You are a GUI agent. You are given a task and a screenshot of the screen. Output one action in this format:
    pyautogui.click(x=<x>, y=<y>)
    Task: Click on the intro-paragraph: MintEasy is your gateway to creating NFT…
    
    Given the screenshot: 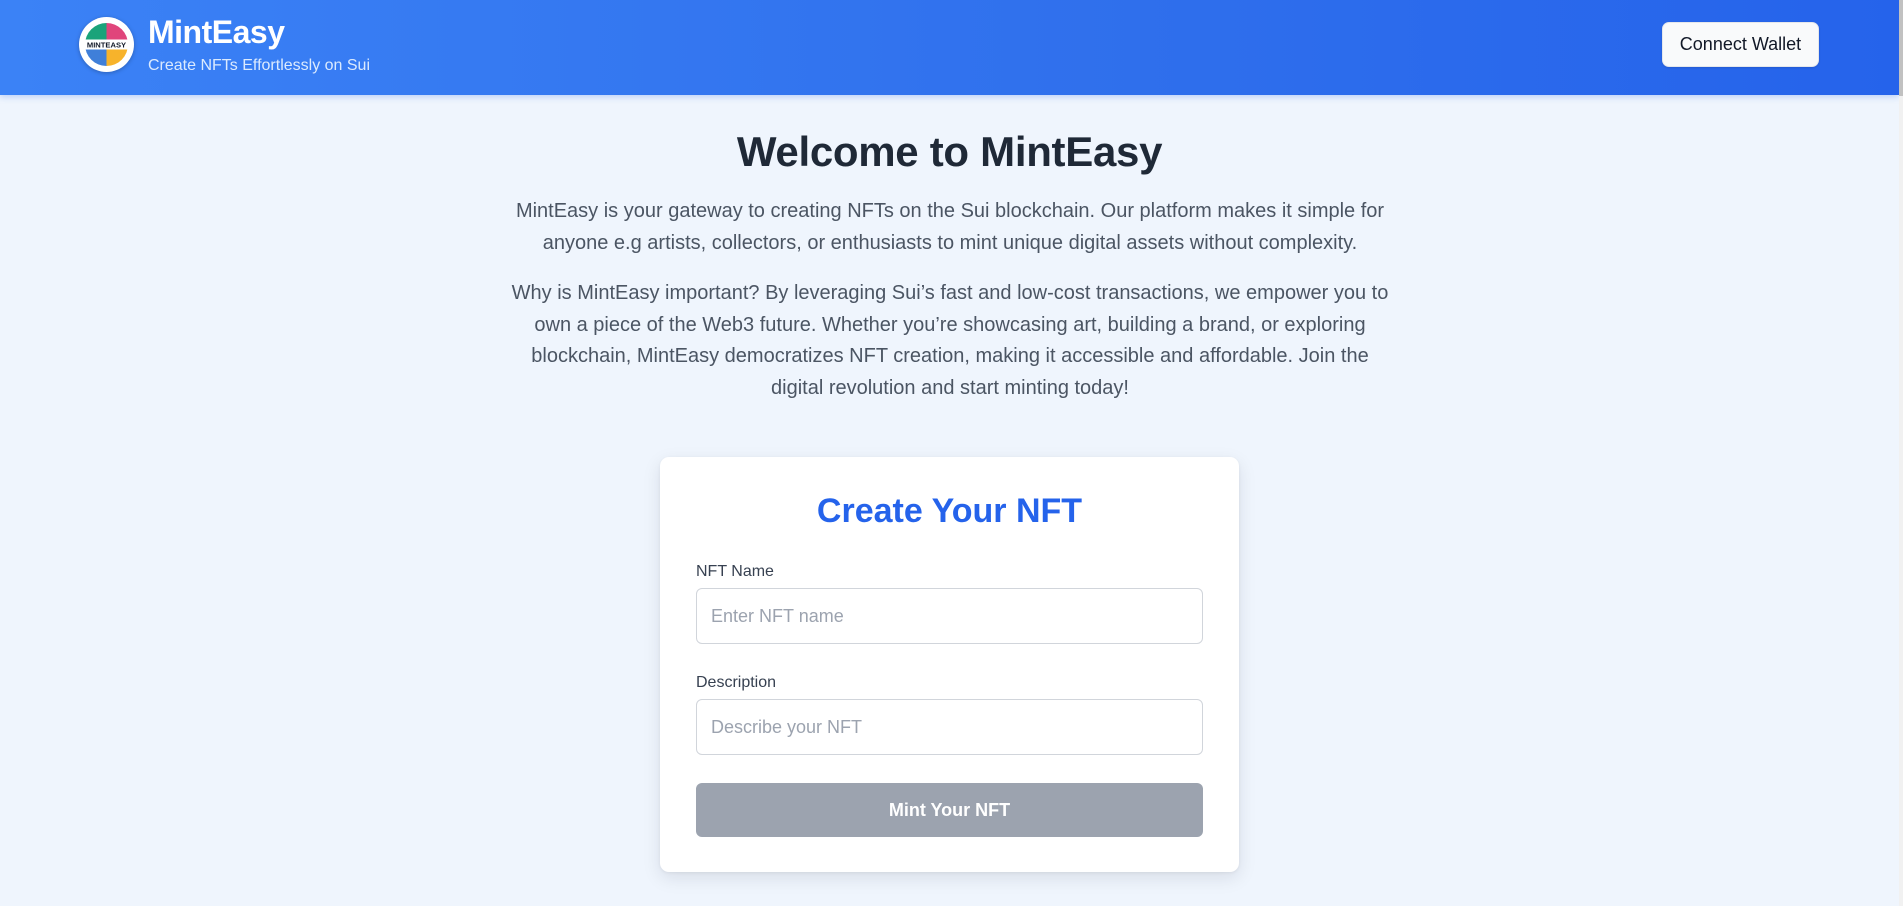 What is the action you would take?
    pyautogui.click(x=950, y=227)
    